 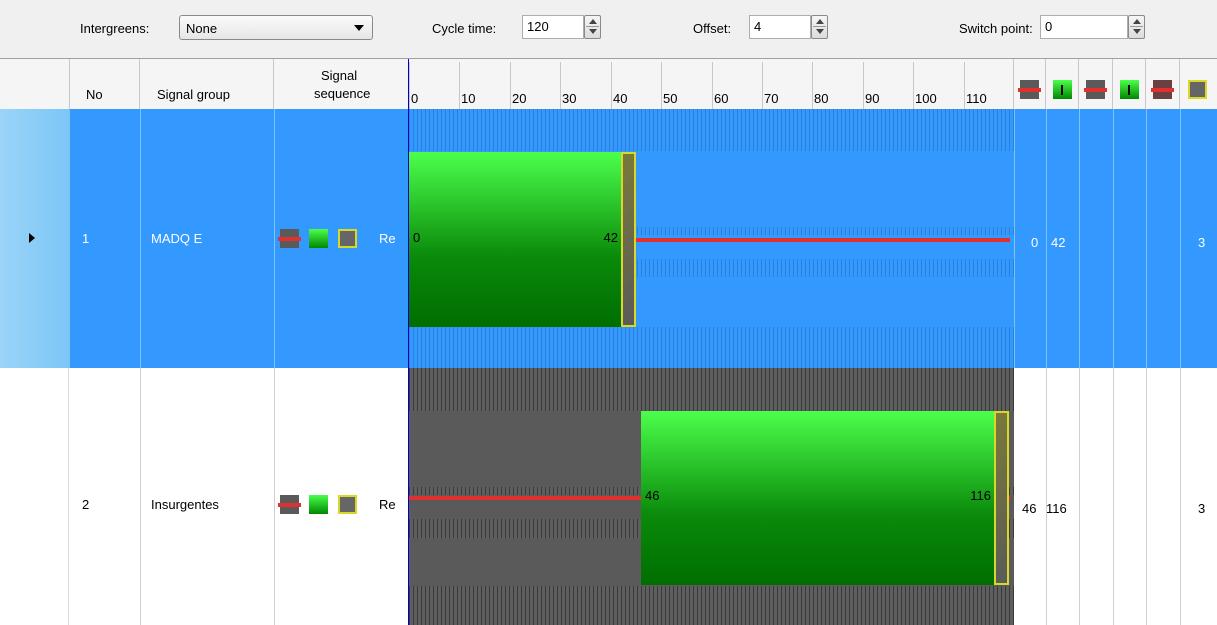 I want to click on column-signal-sequence-label-2: sequence, so click(x=342, y=93).